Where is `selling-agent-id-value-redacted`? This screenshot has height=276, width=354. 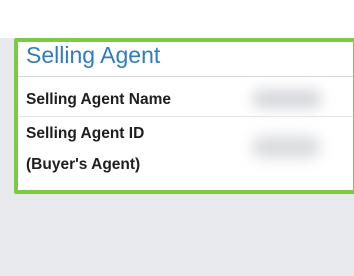
selling-agent-id-value-redacted is located at coordinates (286, 147).